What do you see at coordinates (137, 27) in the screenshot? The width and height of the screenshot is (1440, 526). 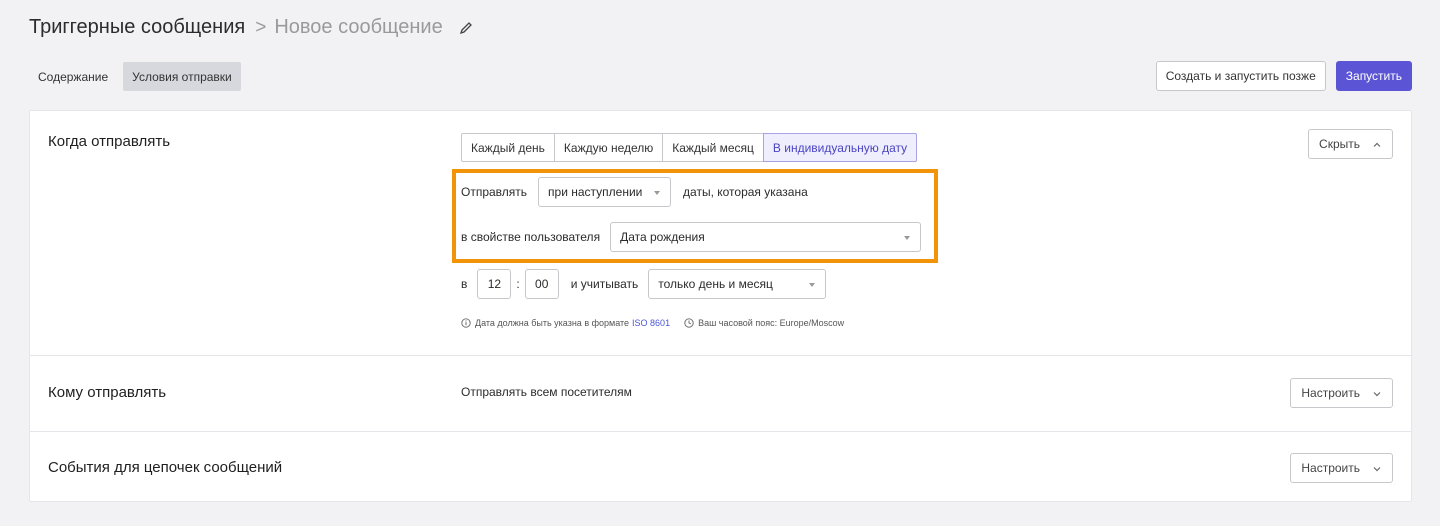 I see `page-title: Триггерные сообщения` at bounding box center [137, 27].